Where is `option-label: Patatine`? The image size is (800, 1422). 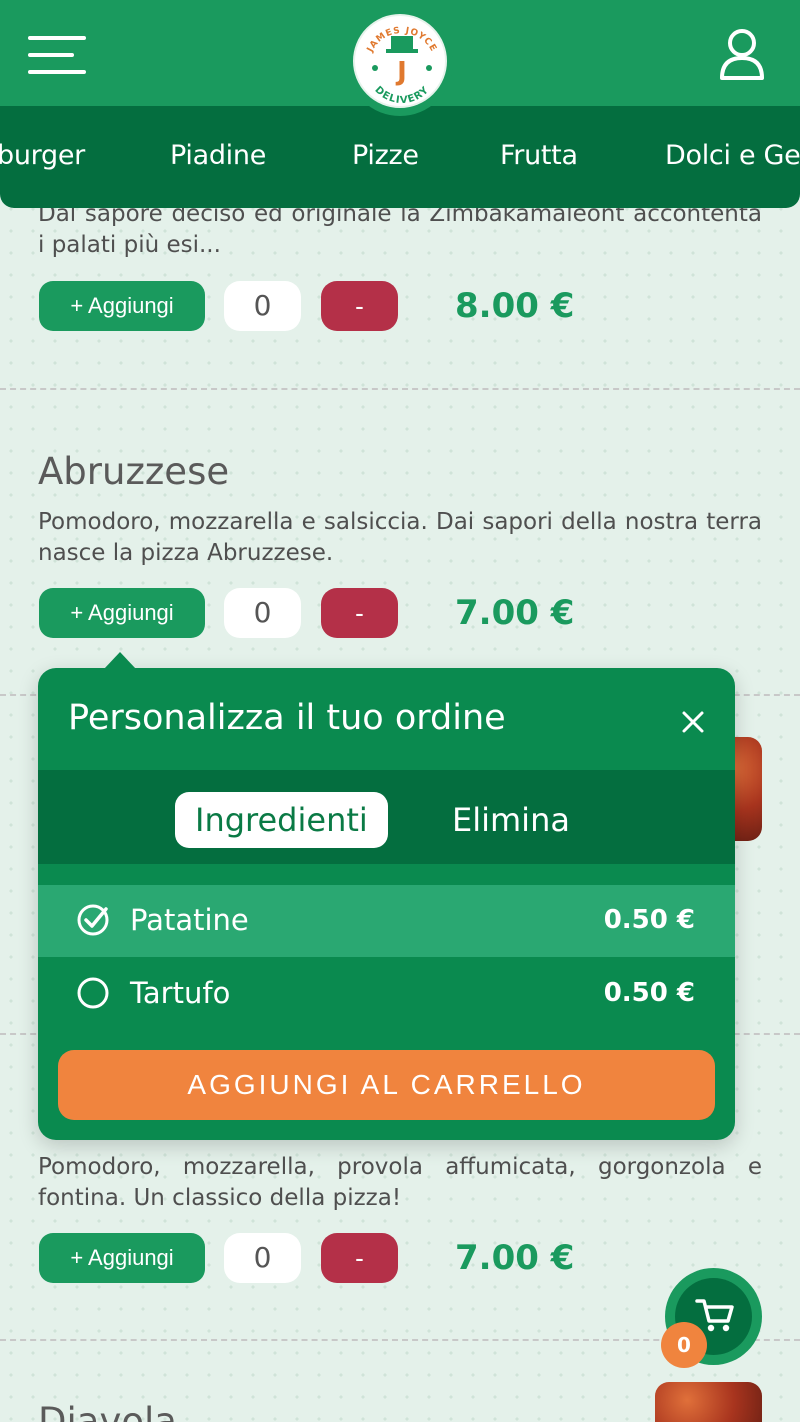 option-label: Patatine is located at coordinates (189, 920).